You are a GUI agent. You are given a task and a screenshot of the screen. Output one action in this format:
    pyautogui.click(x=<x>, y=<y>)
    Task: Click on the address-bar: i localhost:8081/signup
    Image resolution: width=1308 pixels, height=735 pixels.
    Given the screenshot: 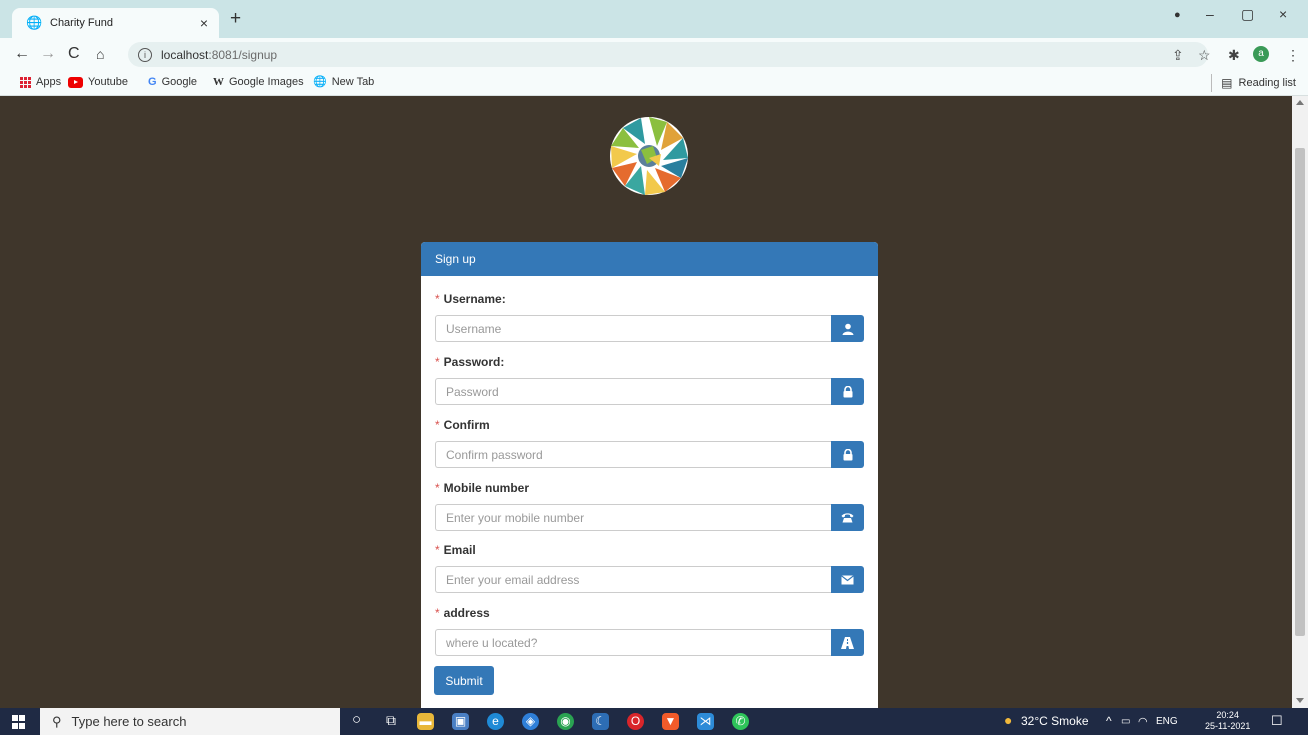 What is the action you would take?
    pyautogui.click(x=668, y=54)
    